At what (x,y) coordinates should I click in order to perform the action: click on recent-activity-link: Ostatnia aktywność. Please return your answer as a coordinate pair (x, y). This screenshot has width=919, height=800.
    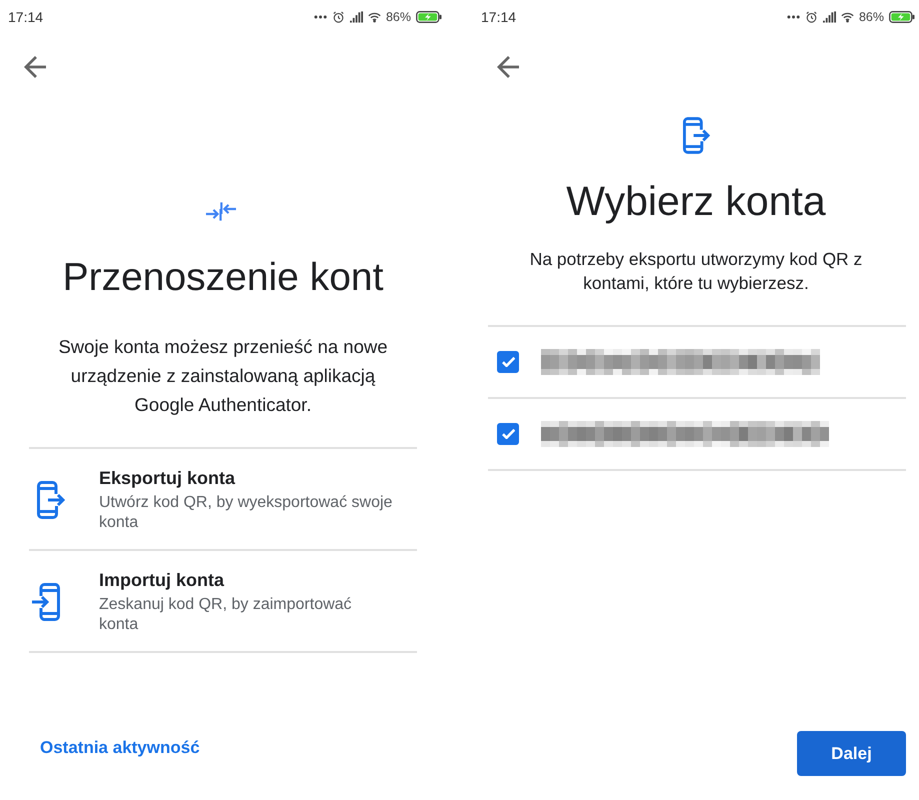
    Looking at the image, I should click on (120, 747).